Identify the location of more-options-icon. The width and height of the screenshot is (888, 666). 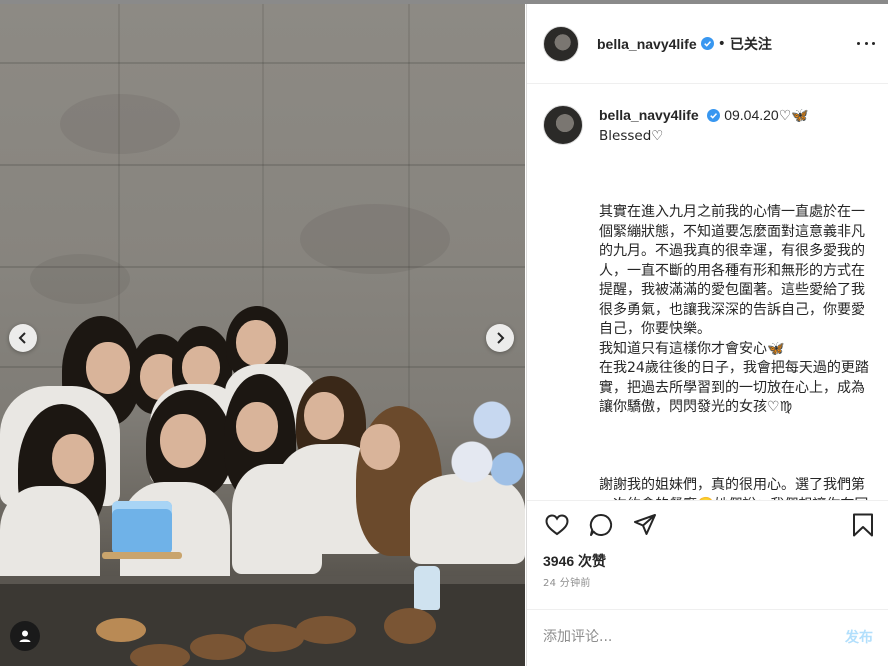
(858, 43).